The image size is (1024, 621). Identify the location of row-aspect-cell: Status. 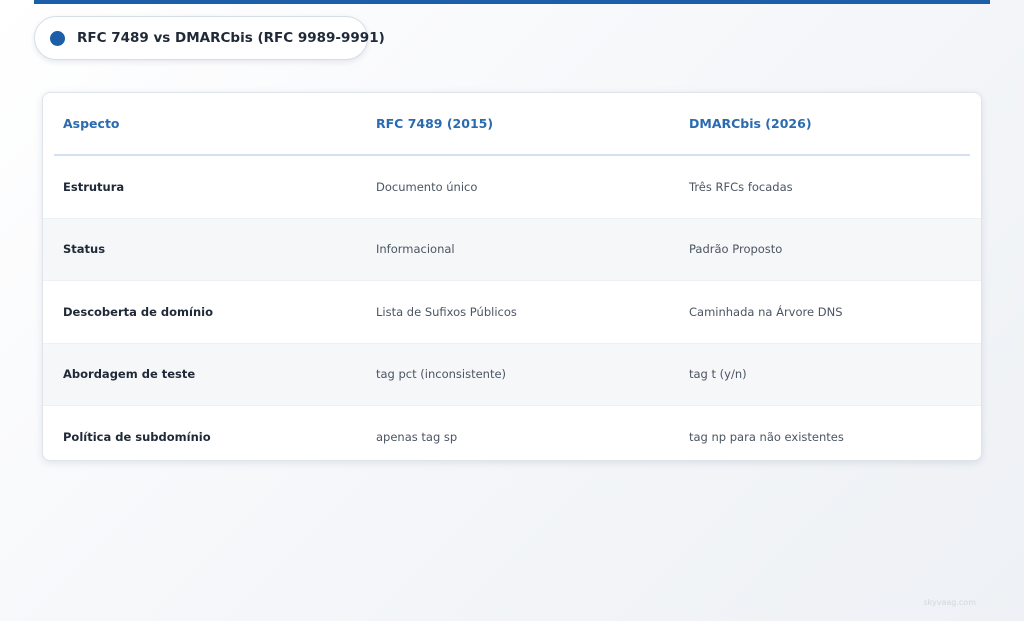
(84, 249).